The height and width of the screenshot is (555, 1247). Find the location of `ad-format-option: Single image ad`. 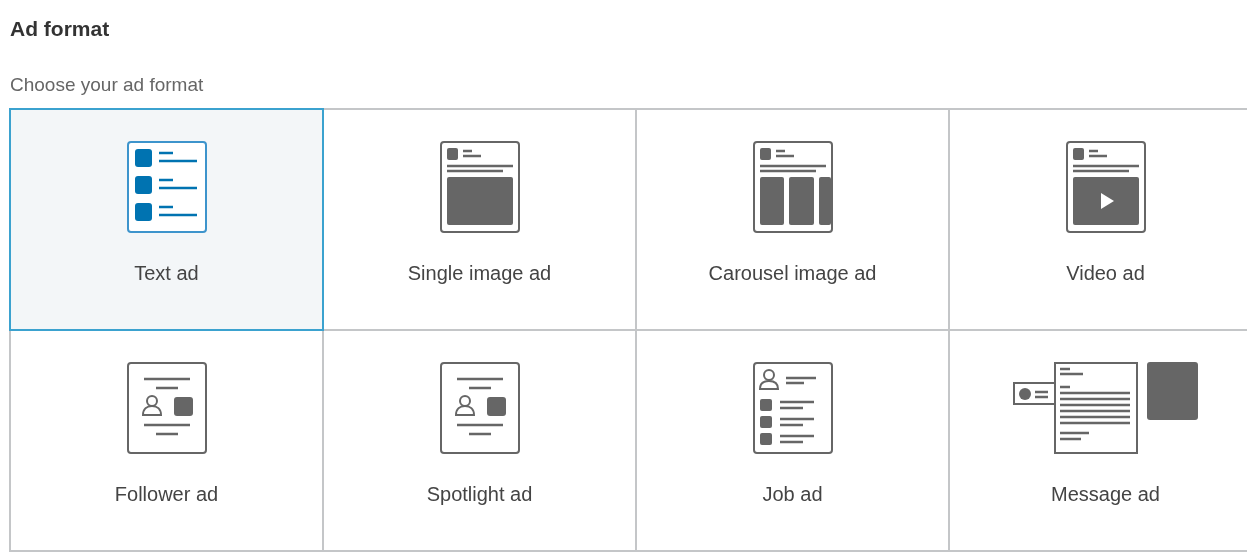

ad-format-option: Single image ad is located at coordinates (479, 219).